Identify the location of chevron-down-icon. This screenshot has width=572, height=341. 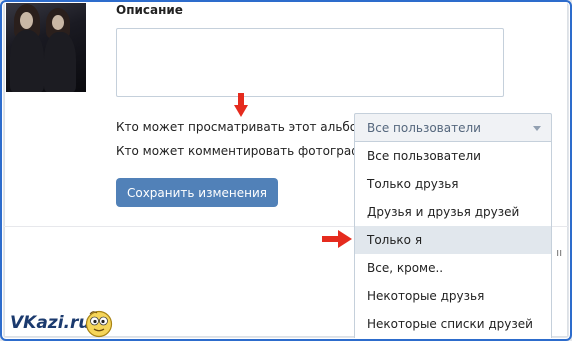
(537, 128).